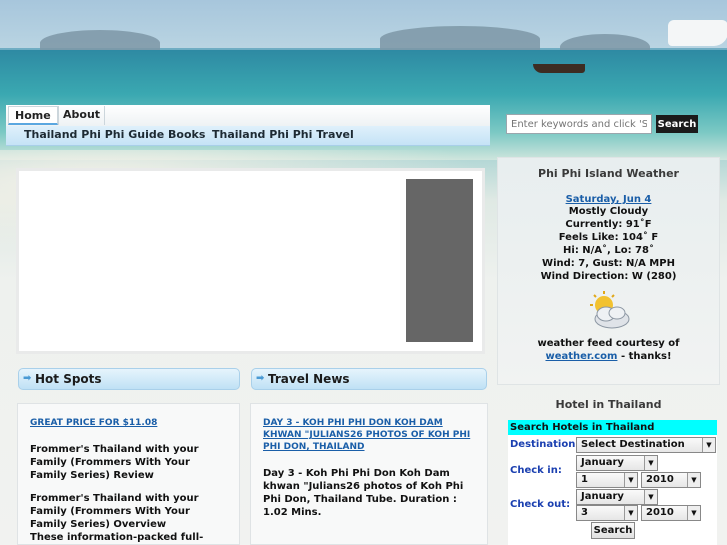  What do you see at coordinates (283, 134) in the screenshot?
I see `nav-travel: Thailand Phi Phi Travel` at bounding box center [283, 134].